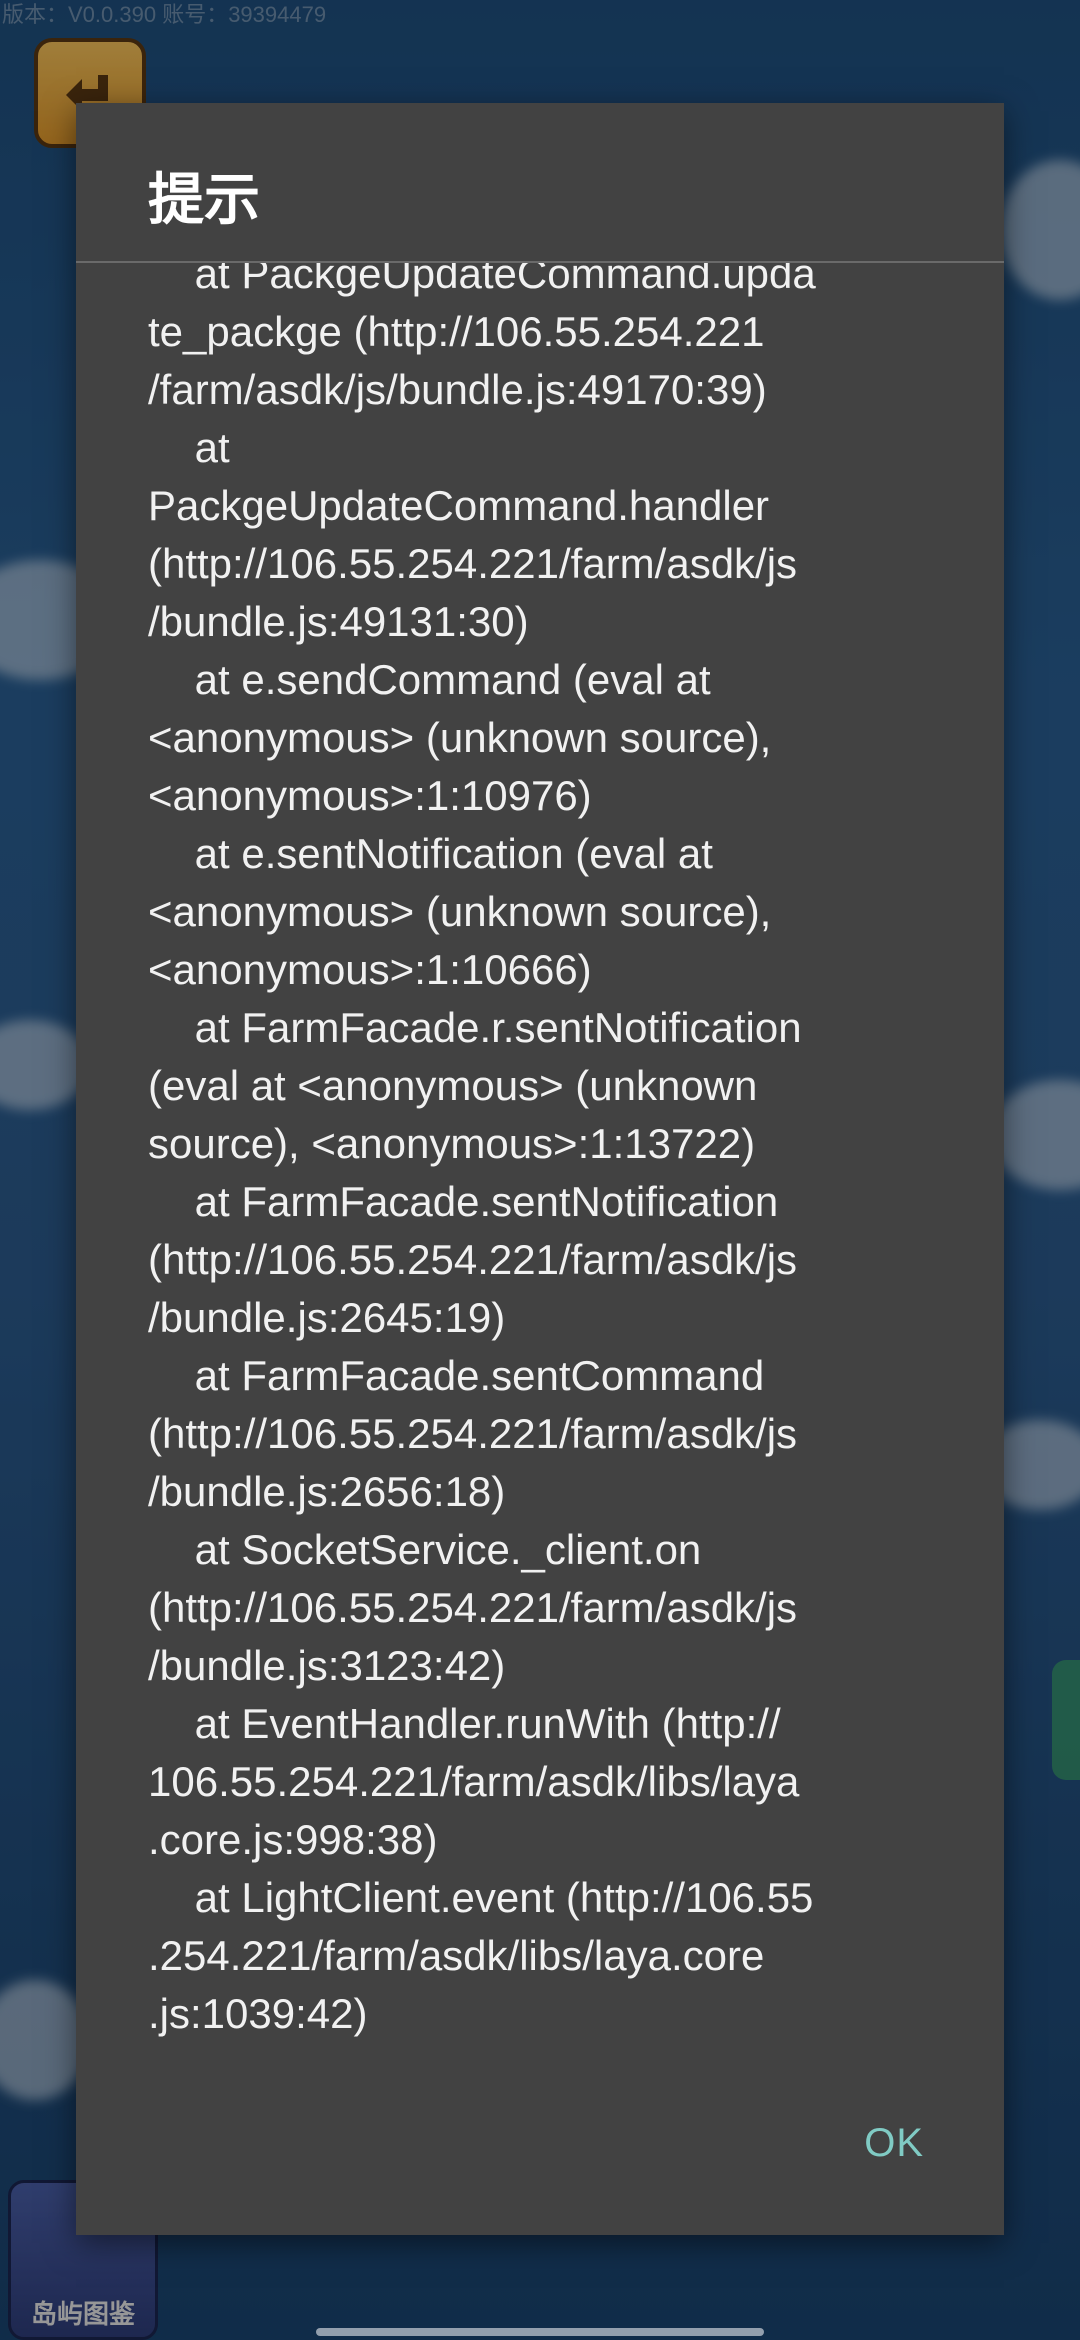 This screenshot has width=1080, height=2340. What do you see at coordinates (540, 2332) in the screenshot?
I see `home-indicator` at bounding box center [540, 2332].